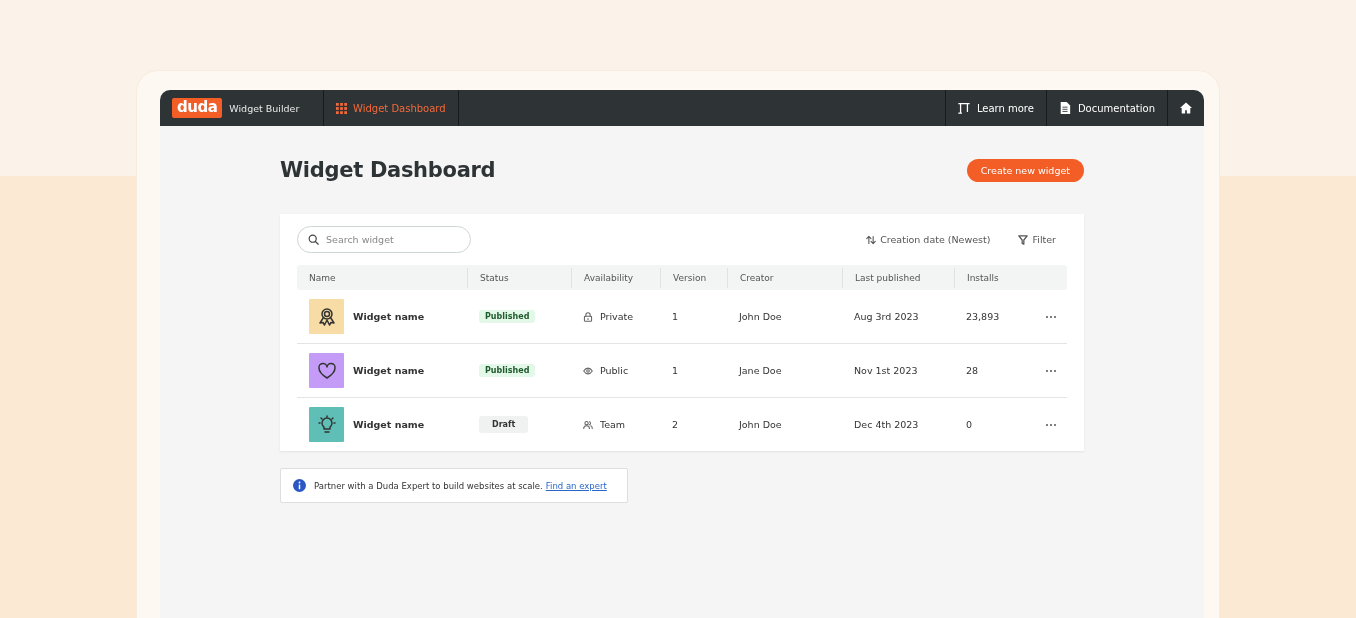 This screenshot has width=1356, height=618. What do you see at coordinates (519, 277) in the screenshot?
I see `column-header: Status` at bounding box center [519, 277].